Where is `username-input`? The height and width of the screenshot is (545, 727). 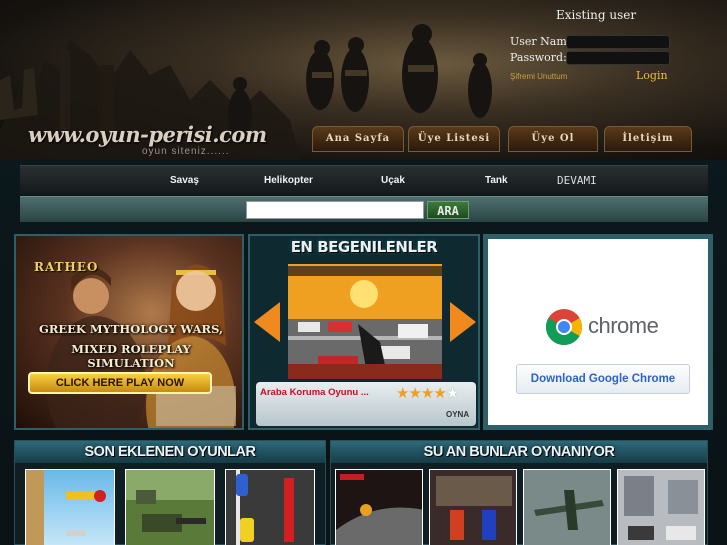
username-input is located at coordinates (618, 42).